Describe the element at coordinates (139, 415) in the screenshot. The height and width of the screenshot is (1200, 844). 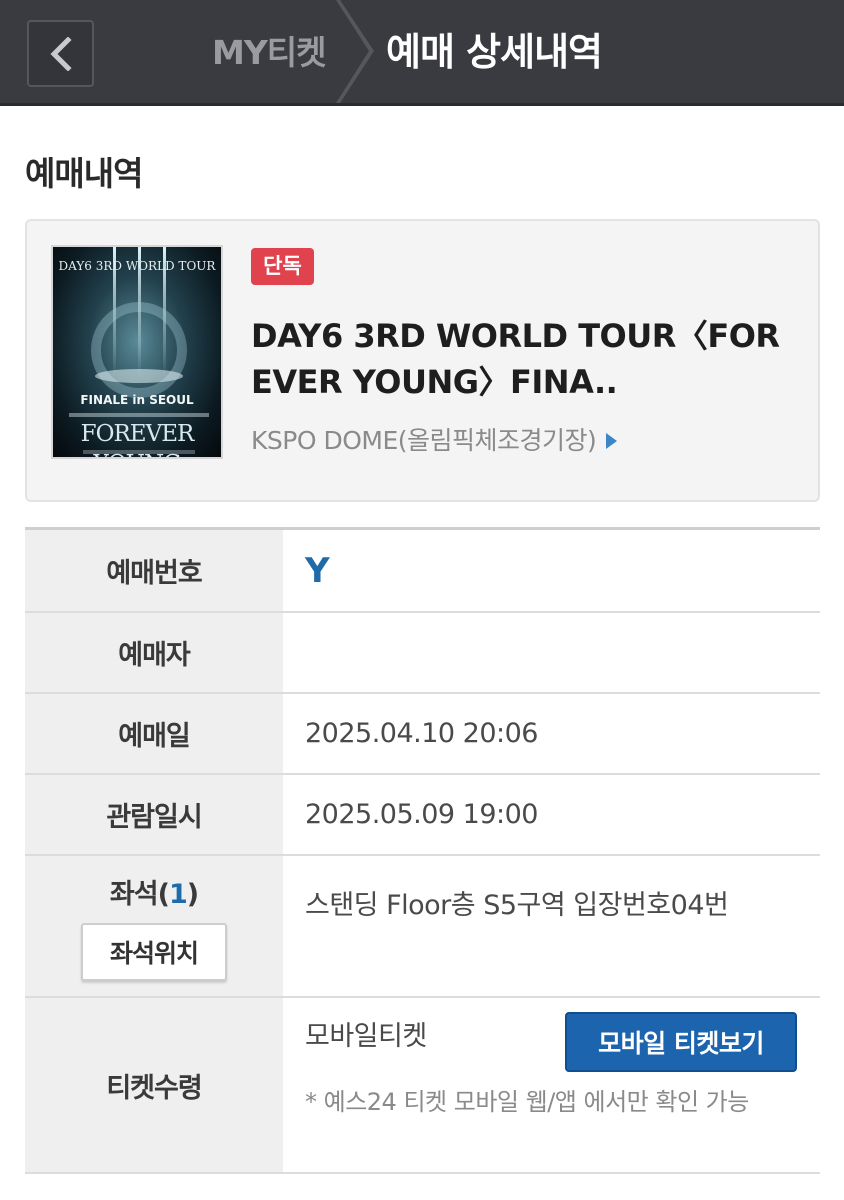
I see `poster-info-strip` at that location.